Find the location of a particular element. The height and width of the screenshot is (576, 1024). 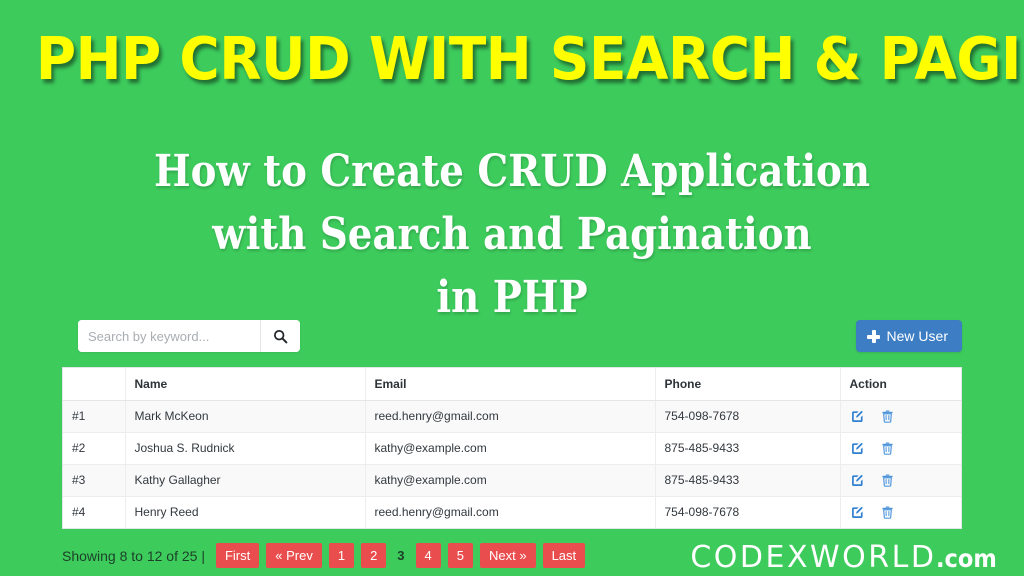

pagination-info: Showing 8 to 12 of 25 | is located at coordinates (133, 555).